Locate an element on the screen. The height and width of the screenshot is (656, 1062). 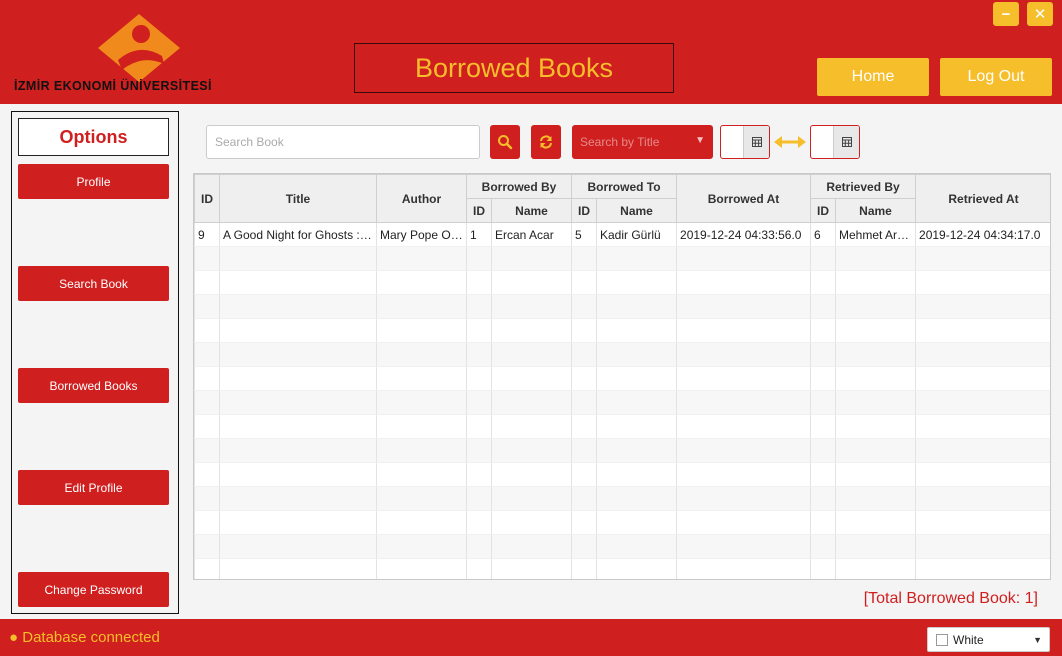
col-borrowed-to-header: Borrowed To is located at coordinates (624, 186).